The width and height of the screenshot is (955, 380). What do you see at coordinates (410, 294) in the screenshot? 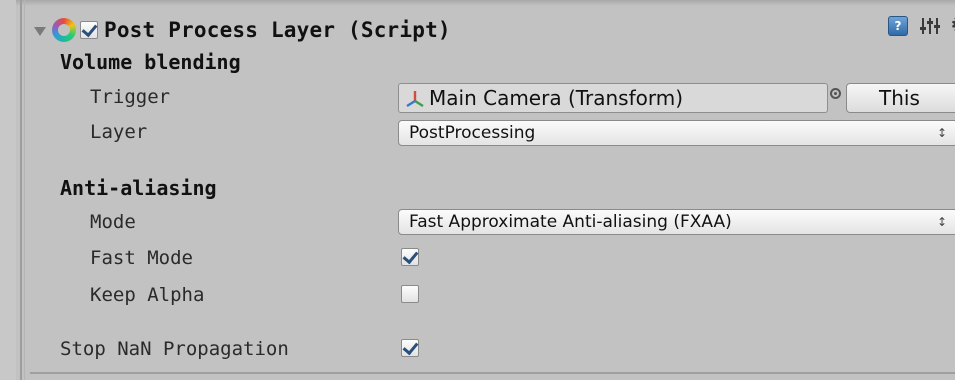
I see `keep-alpha-checkbox` at bounding box center [410, 294].